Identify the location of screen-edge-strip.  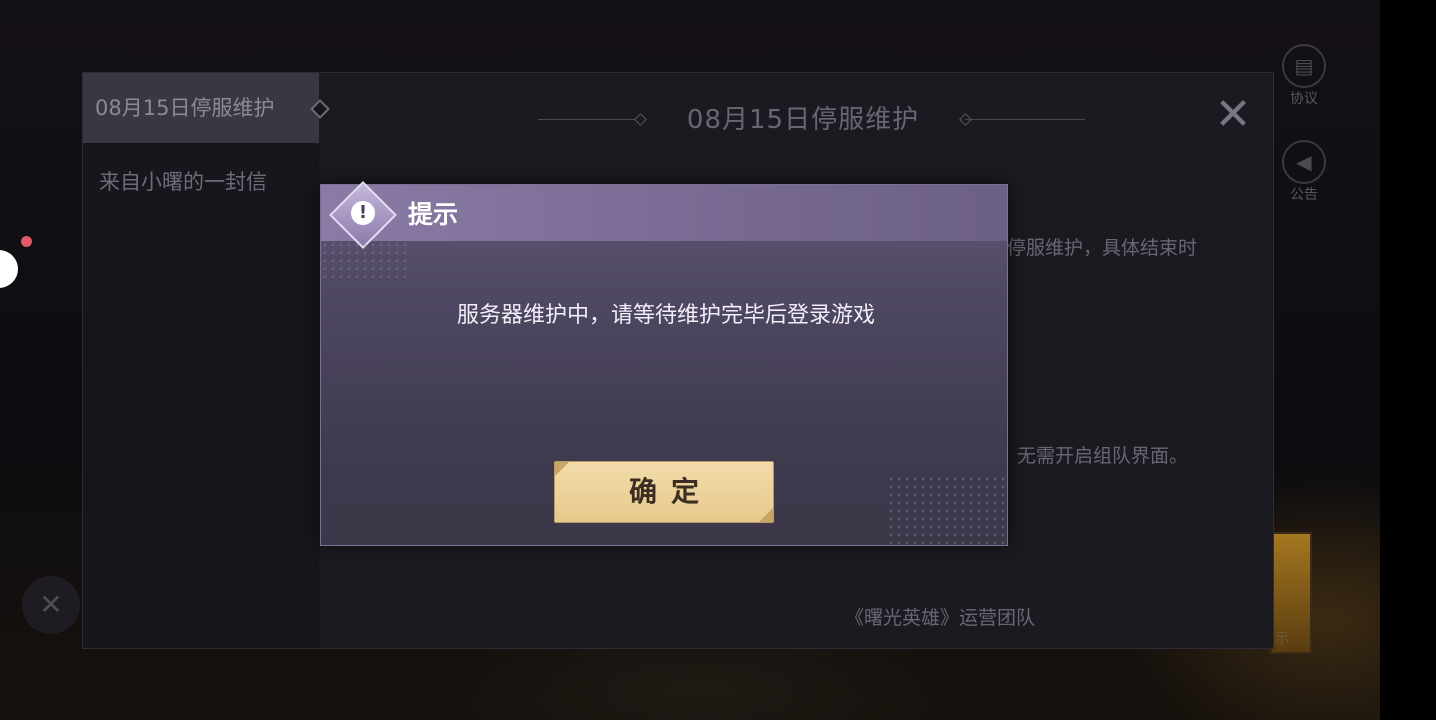
(1408, 360).